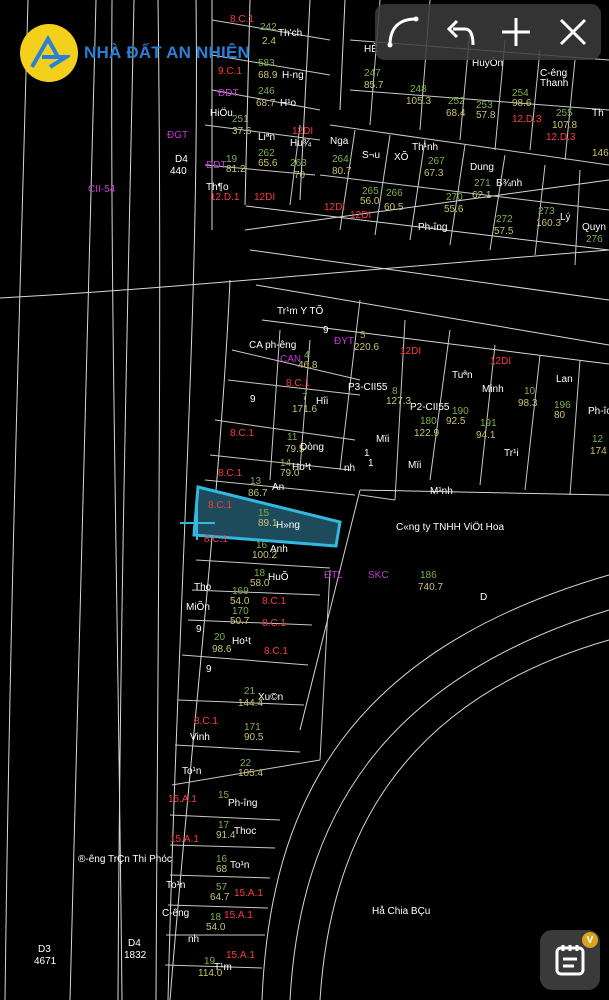 The height and width of the screenshot is (1000, 609). What do you see at coordinates (273, 345) in the screenshot?
I see `map-label: CA ph-êng` at bounding box center [273, 345].